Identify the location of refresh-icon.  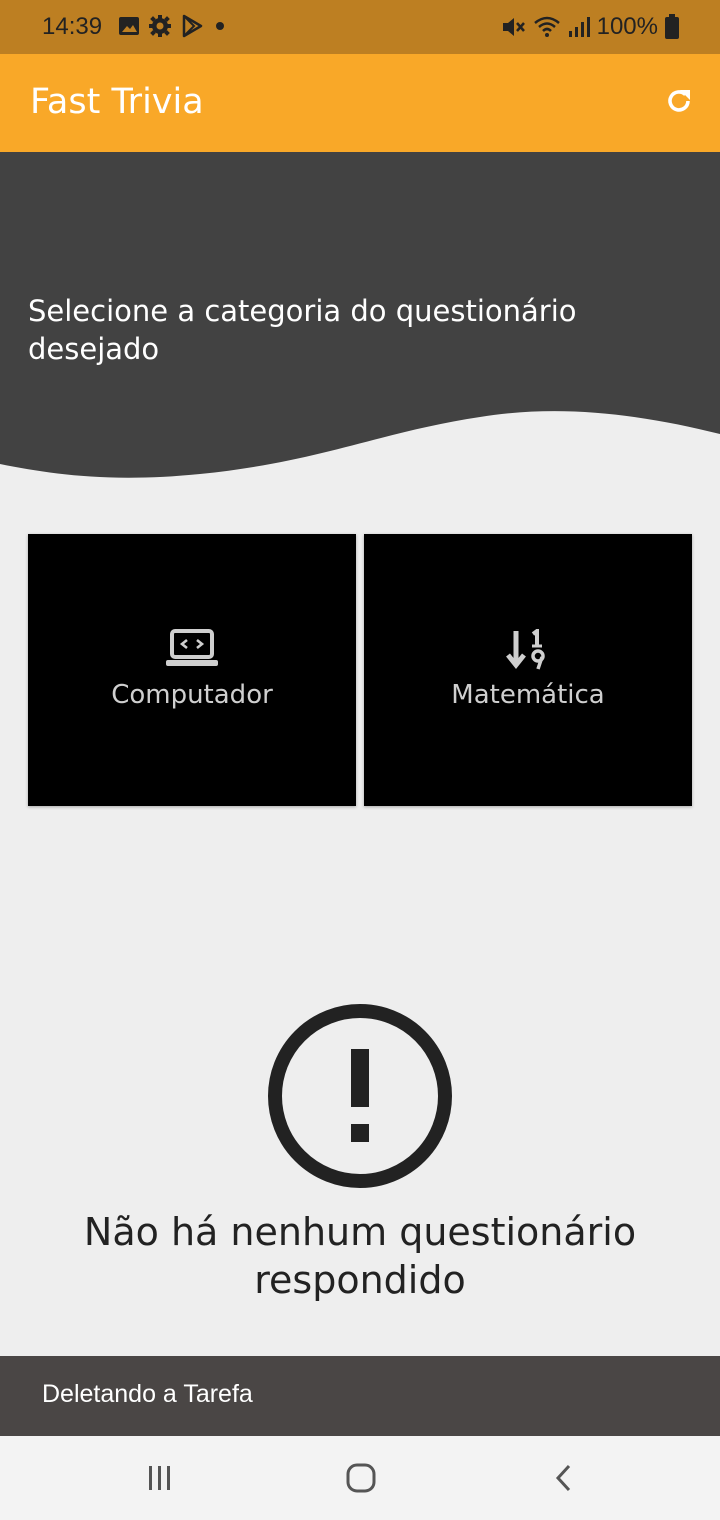
(679, 101).